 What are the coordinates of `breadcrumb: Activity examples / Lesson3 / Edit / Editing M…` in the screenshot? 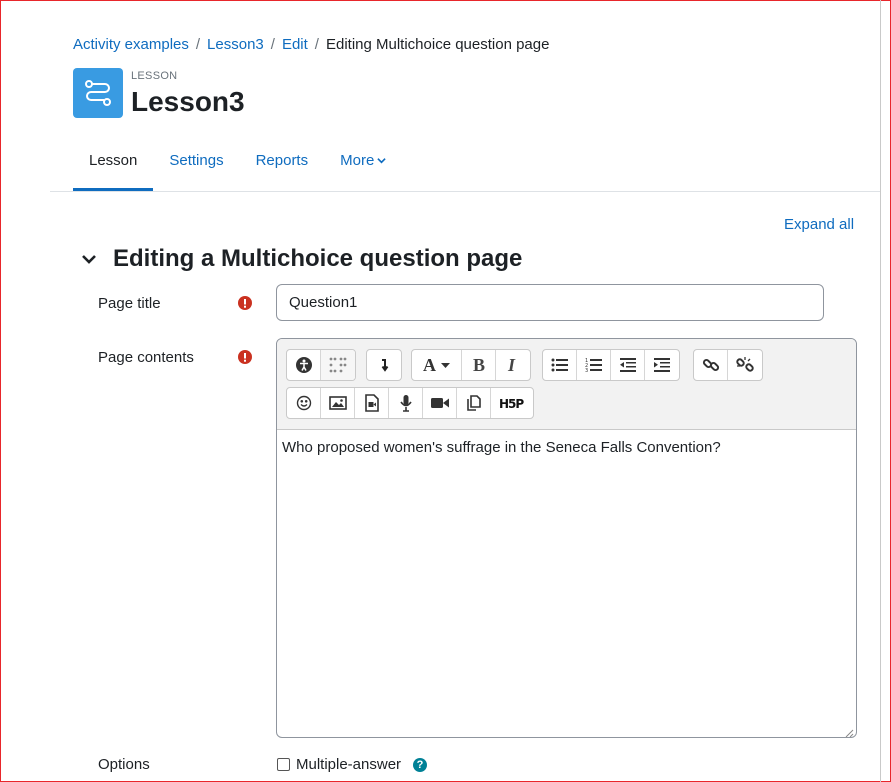 It's located at (311, 44).